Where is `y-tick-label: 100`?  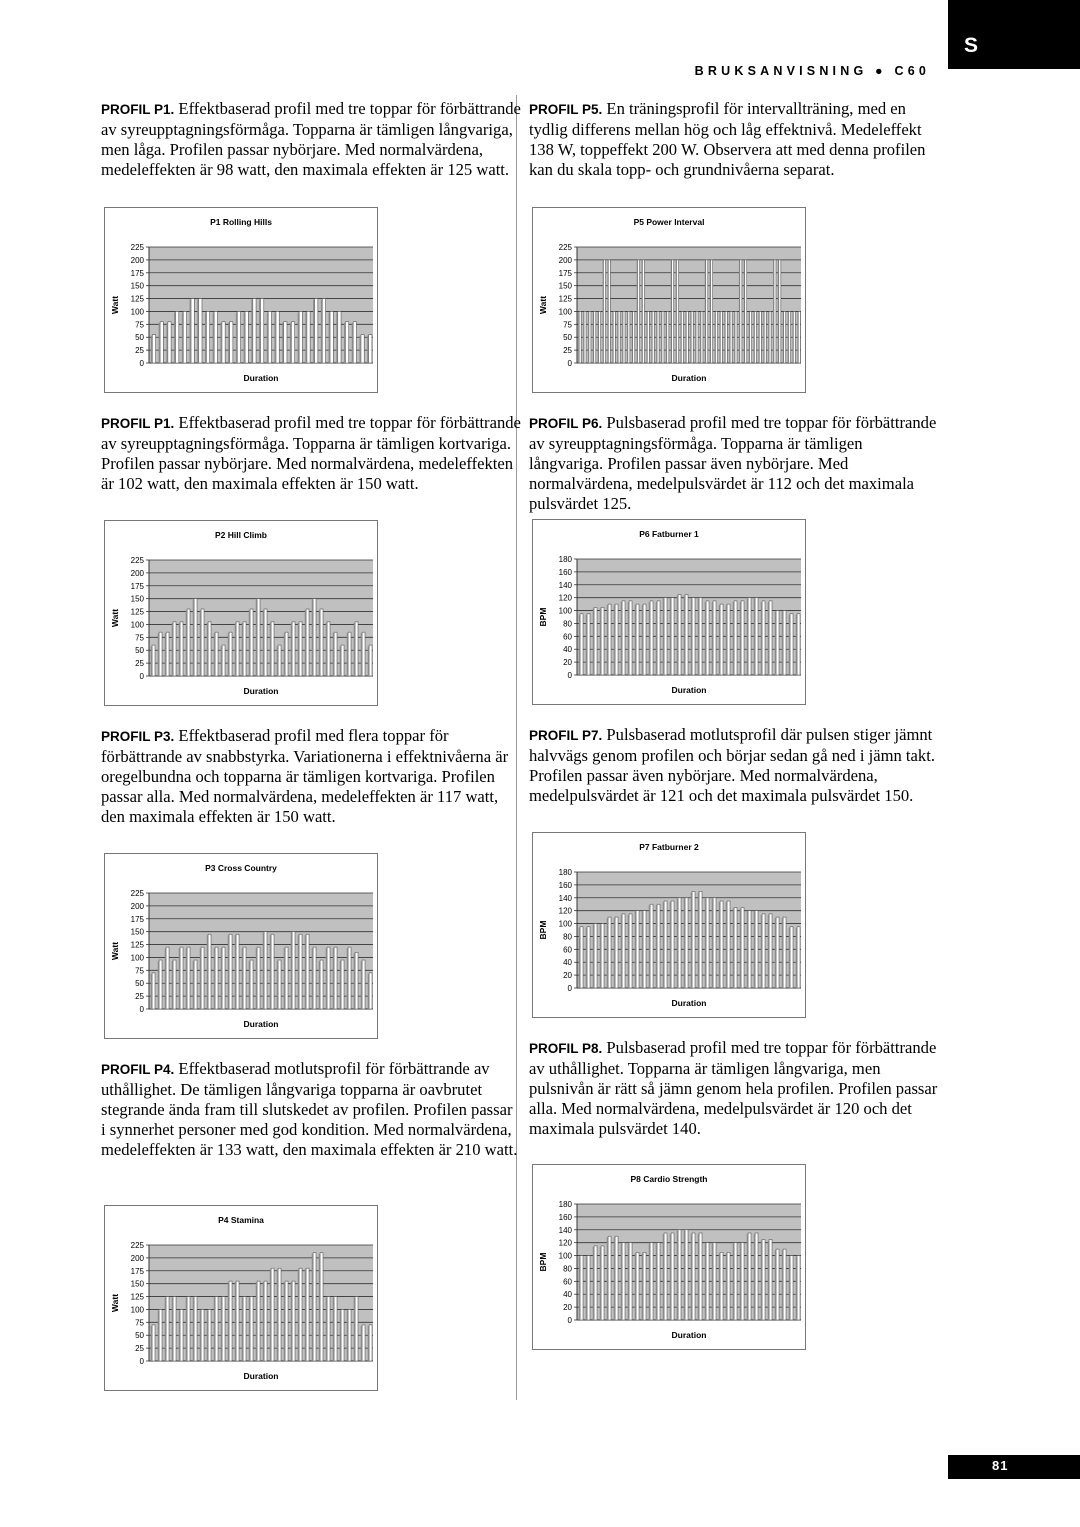 y-tick-label: 100 is located at coordinates (138, 311).